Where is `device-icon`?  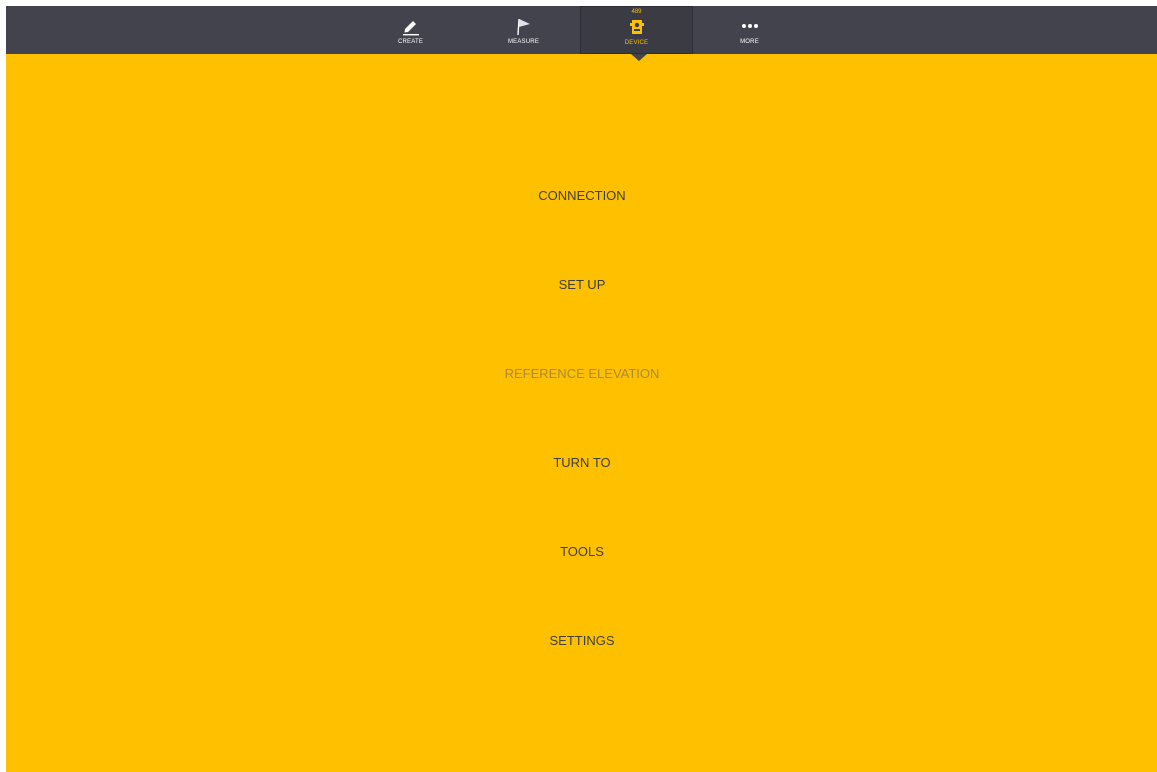 device-icon is located at coordinates (637, 27).